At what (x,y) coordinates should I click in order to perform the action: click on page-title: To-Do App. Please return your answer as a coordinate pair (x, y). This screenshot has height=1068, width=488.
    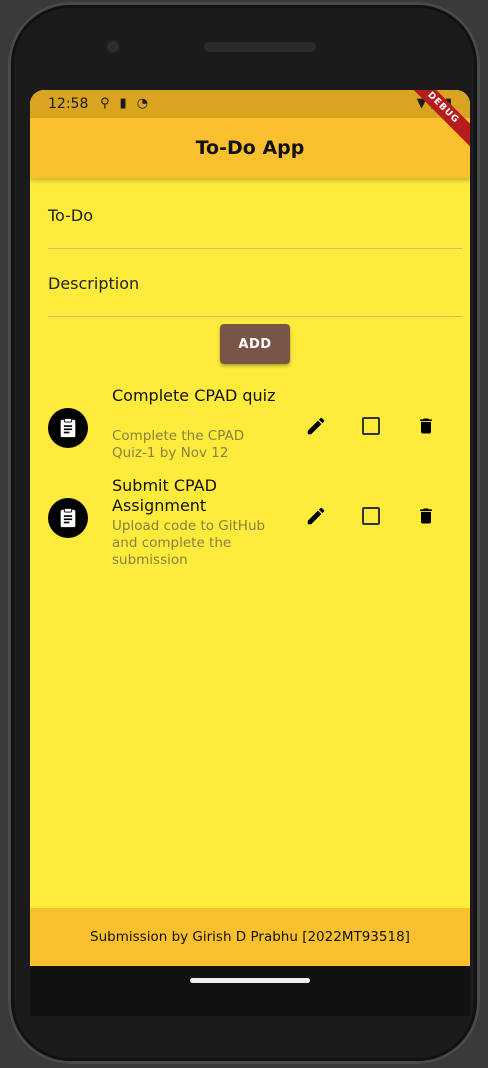
    Looking at the image, I should click on (250, 148).